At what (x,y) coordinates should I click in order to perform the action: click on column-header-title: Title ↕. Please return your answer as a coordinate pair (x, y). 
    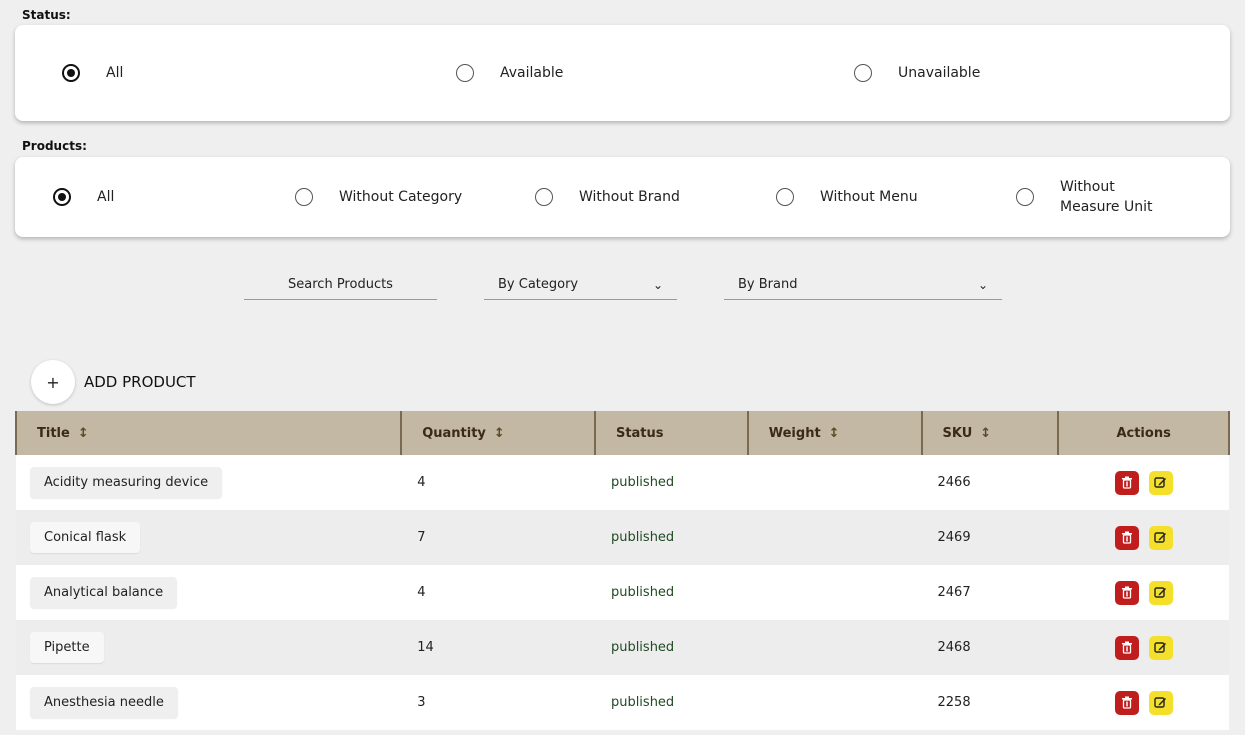
    Looking at the image, I should click on (208, 433).